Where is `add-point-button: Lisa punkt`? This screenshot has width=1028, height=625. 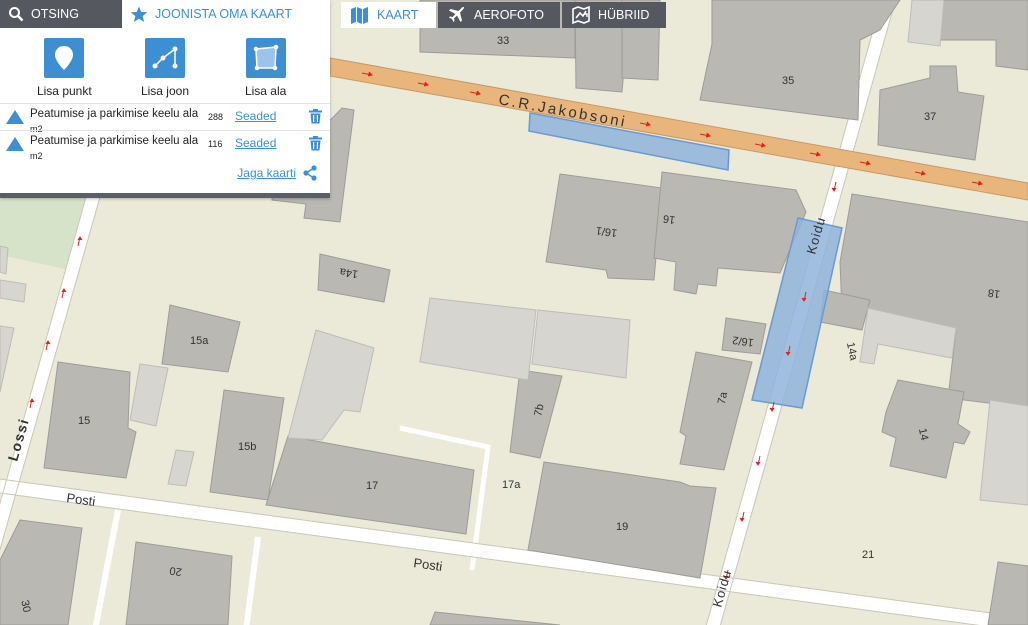
add-point-button: Lisa punkt is located at coordinates (64, 70).